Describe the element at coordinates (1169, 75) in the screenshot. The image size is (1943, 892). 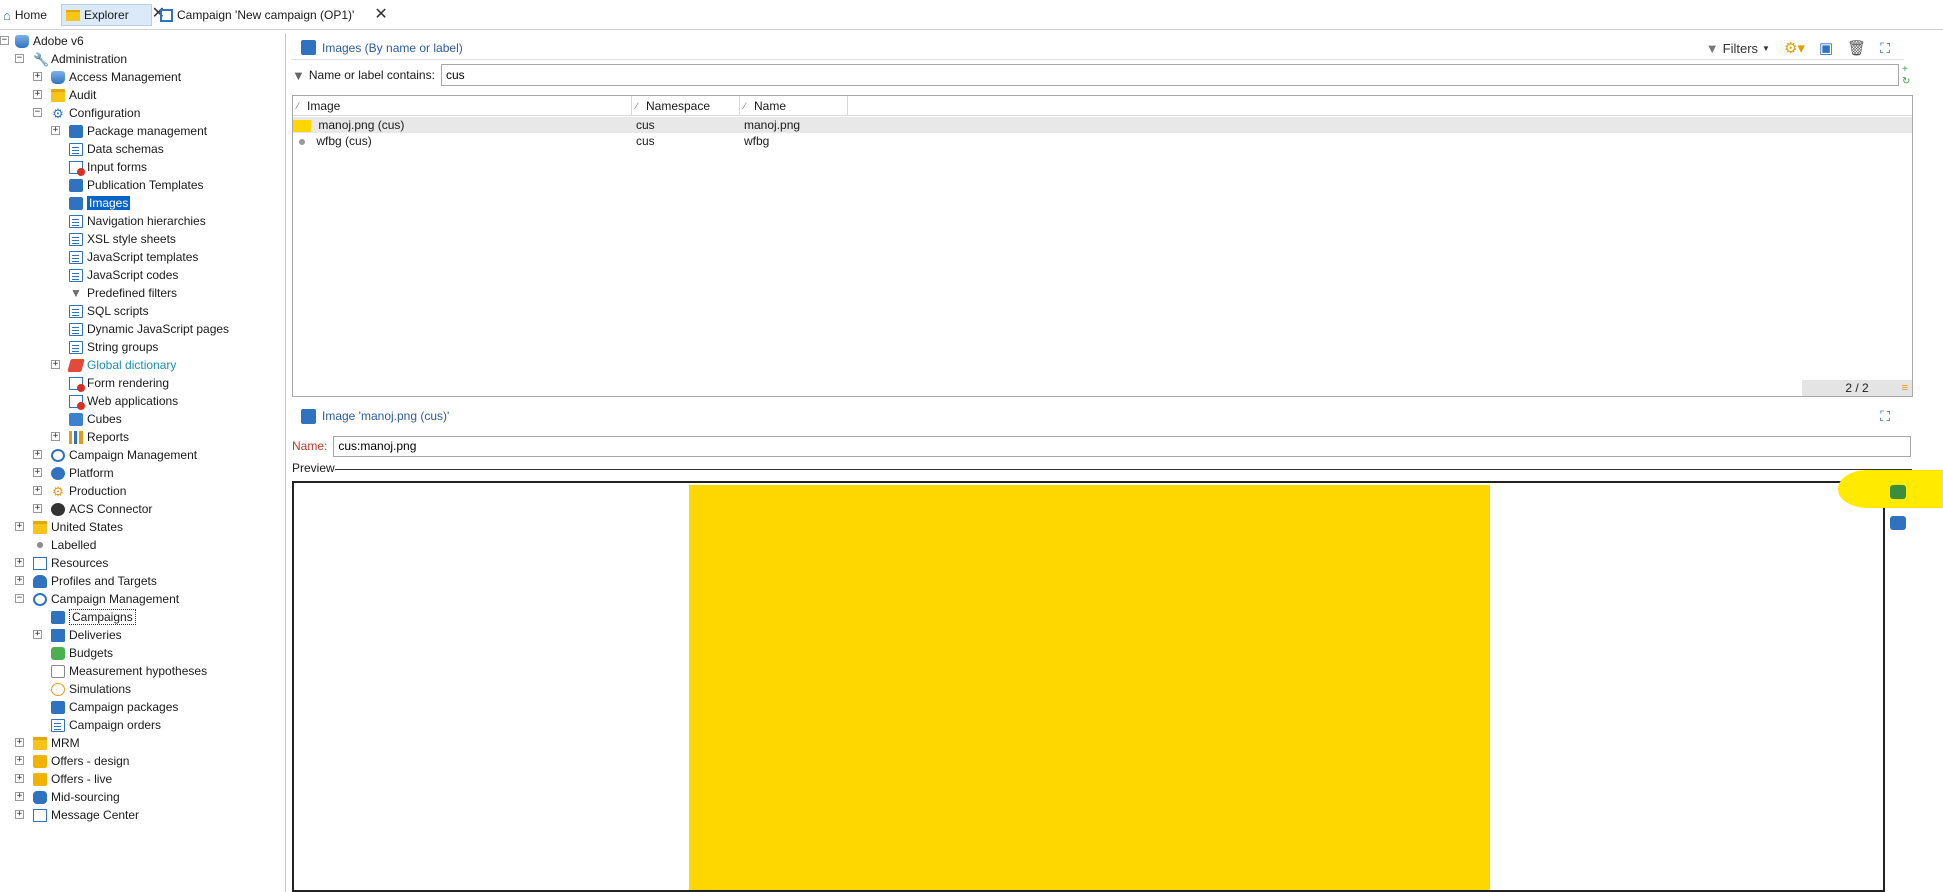
I see `filter-input` at that location.